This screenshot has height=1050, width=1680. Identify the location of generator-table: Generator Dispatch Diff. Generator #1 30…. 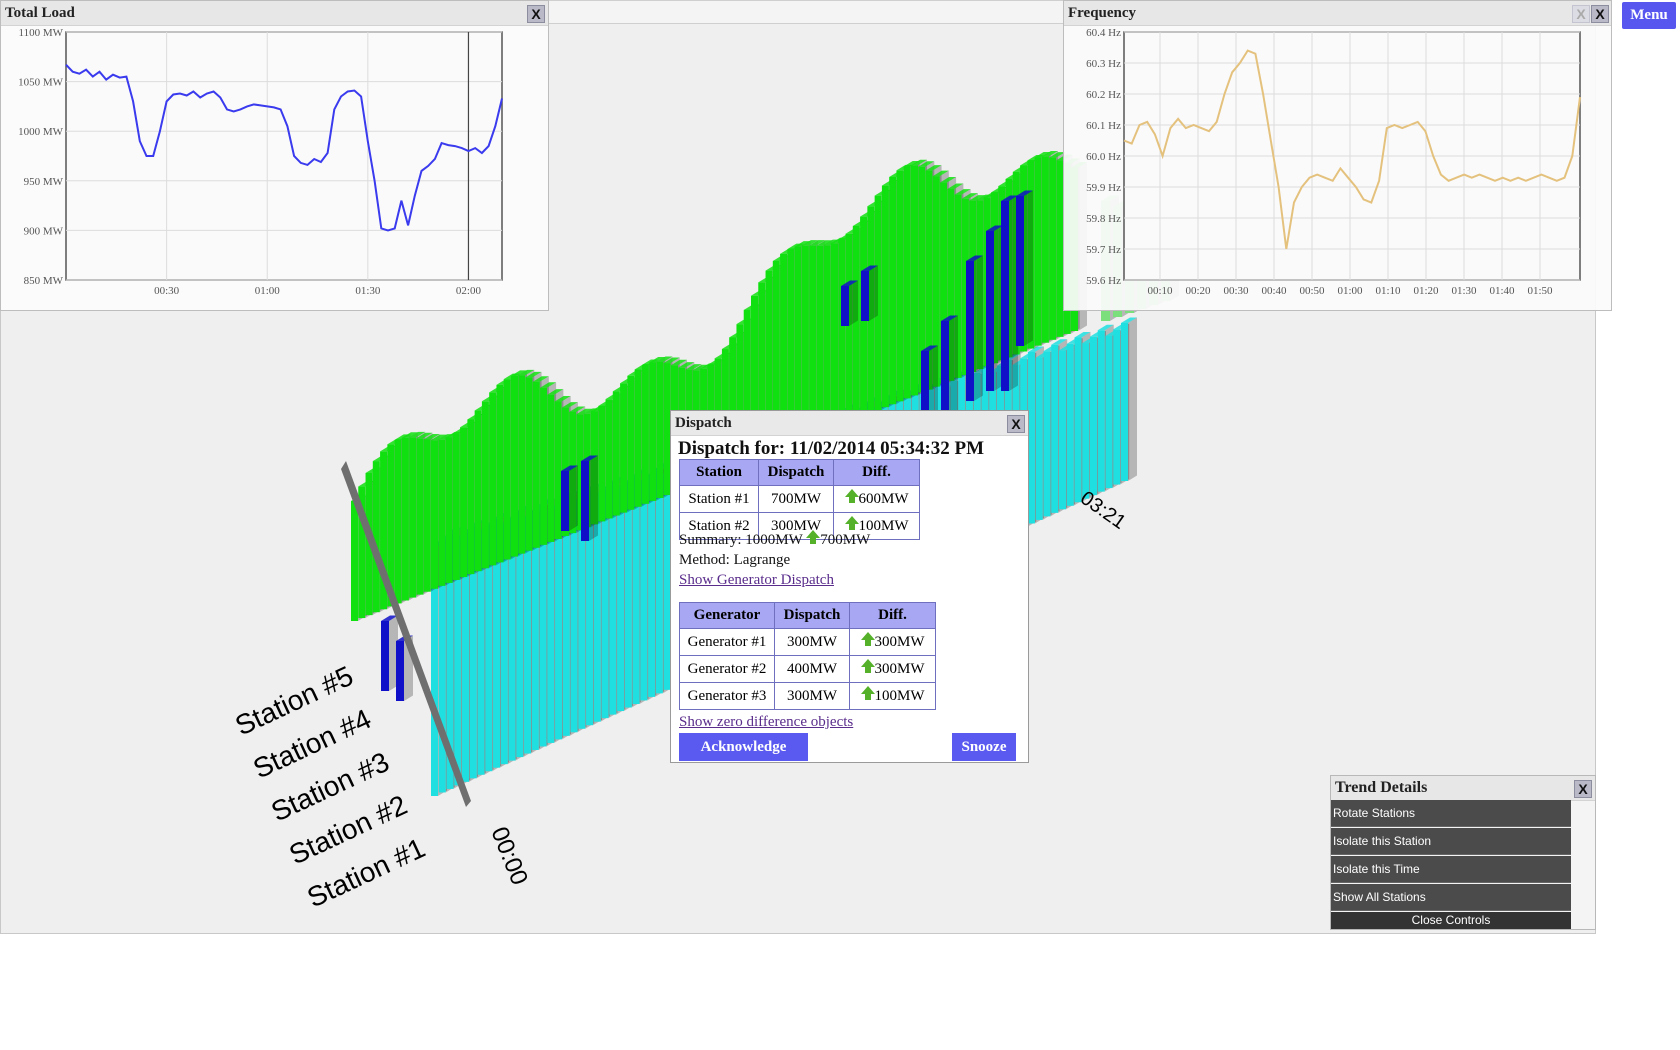
(807, 656).